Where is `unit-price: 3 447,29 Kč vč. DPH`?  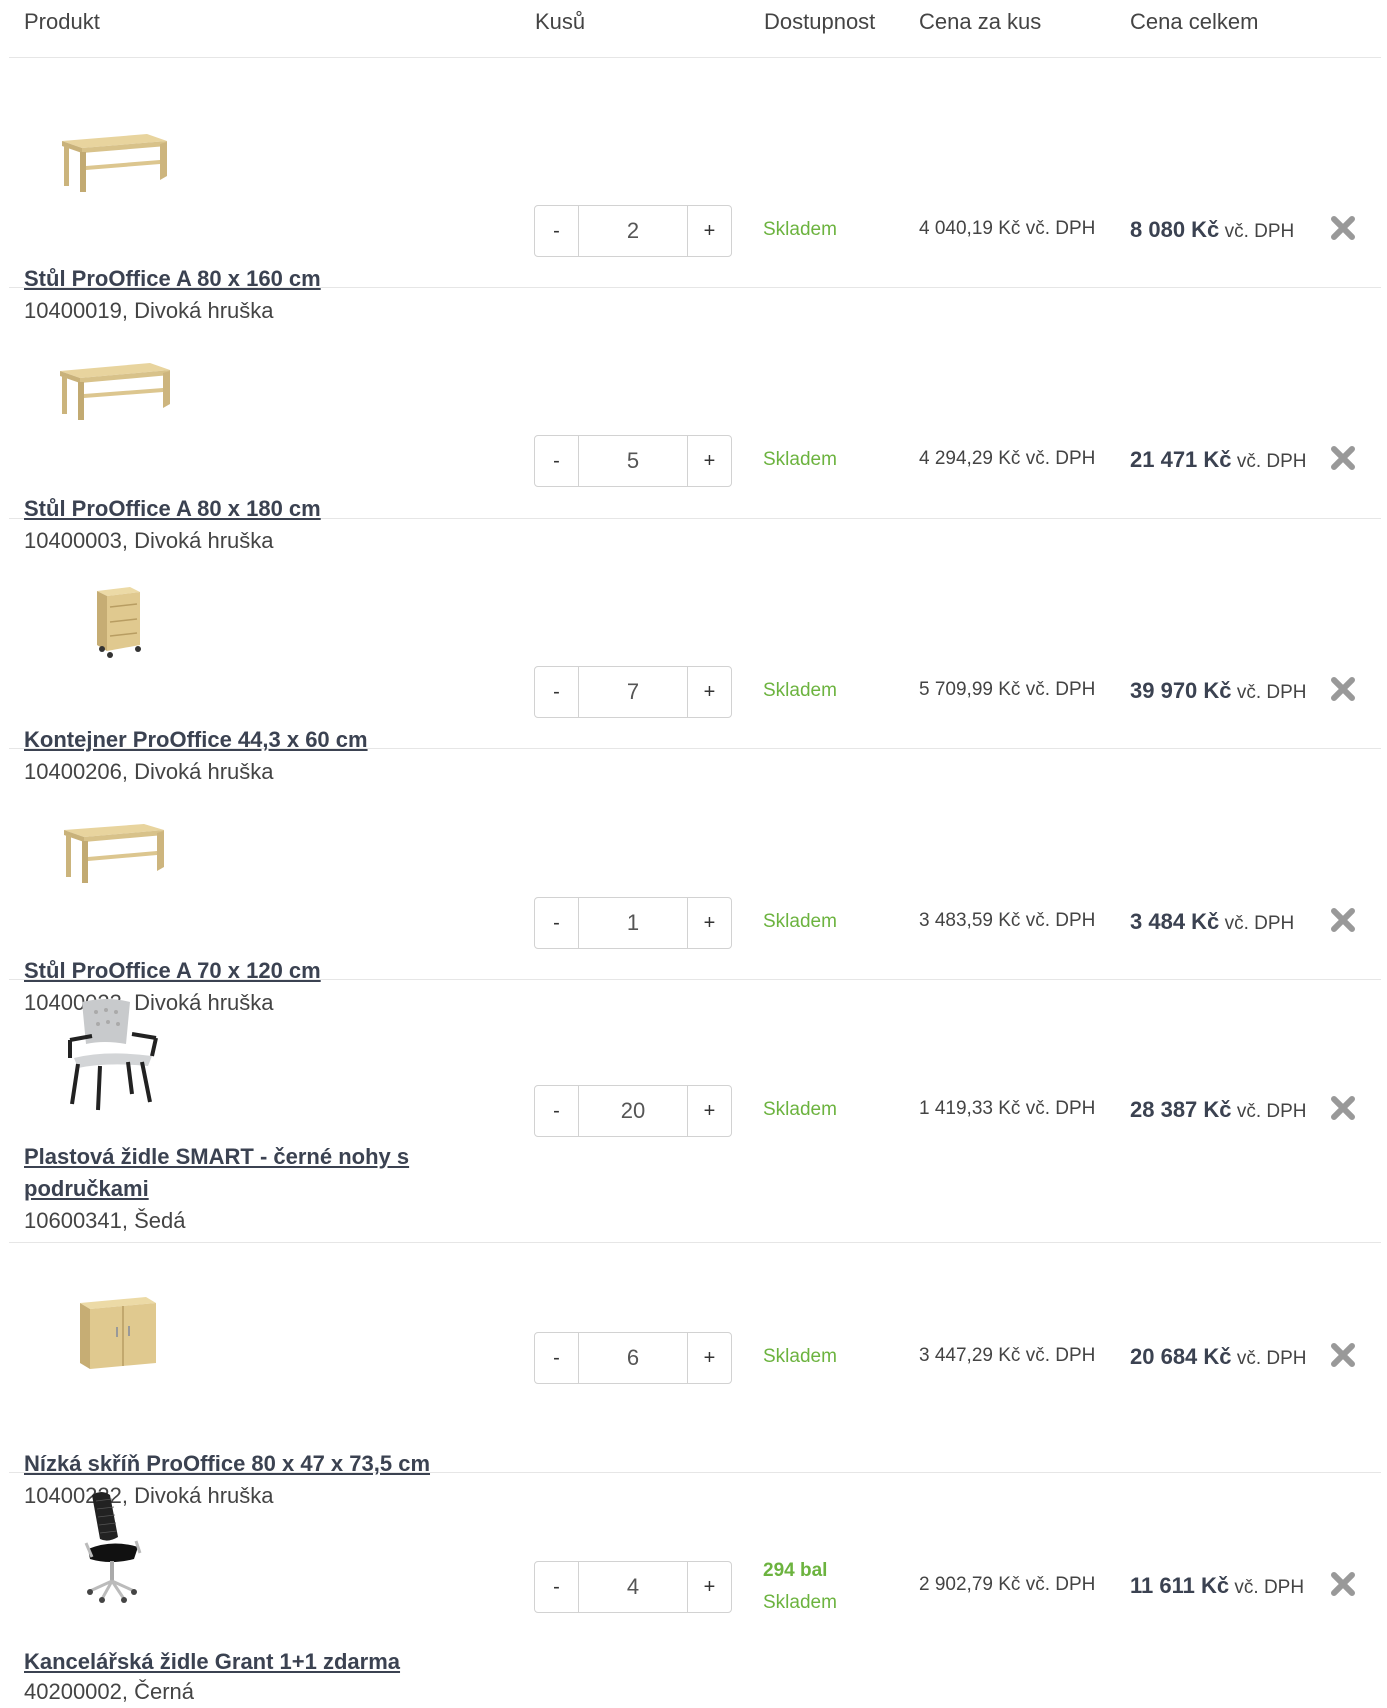 unit-price: 3 447,29 Kč vč. DPH is located at coordinates (1007, 1355).